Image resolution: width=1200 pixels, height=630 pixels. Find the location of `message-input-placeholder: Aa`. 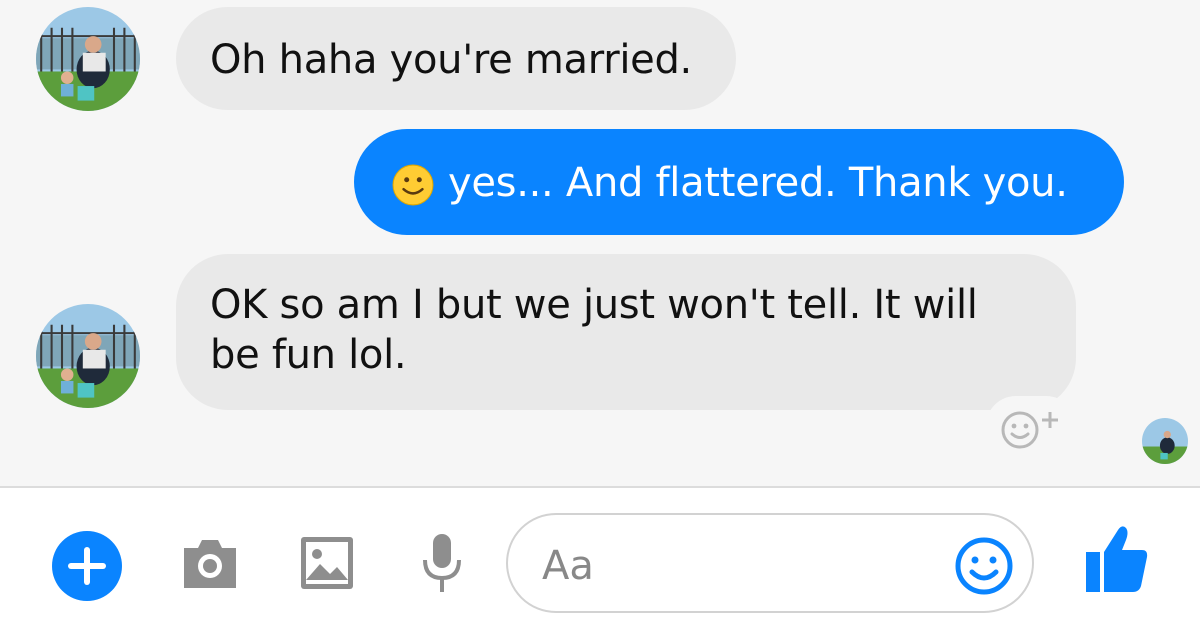

message-input-placeholder: Aa is located at coordinates (568, 566).